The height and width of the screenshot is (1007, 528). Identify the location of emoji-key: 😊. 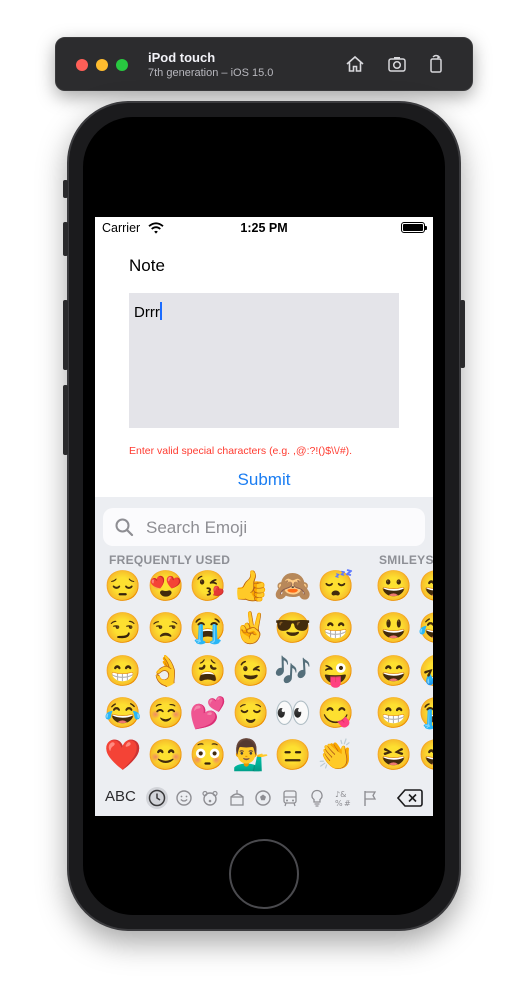
(166, 756).